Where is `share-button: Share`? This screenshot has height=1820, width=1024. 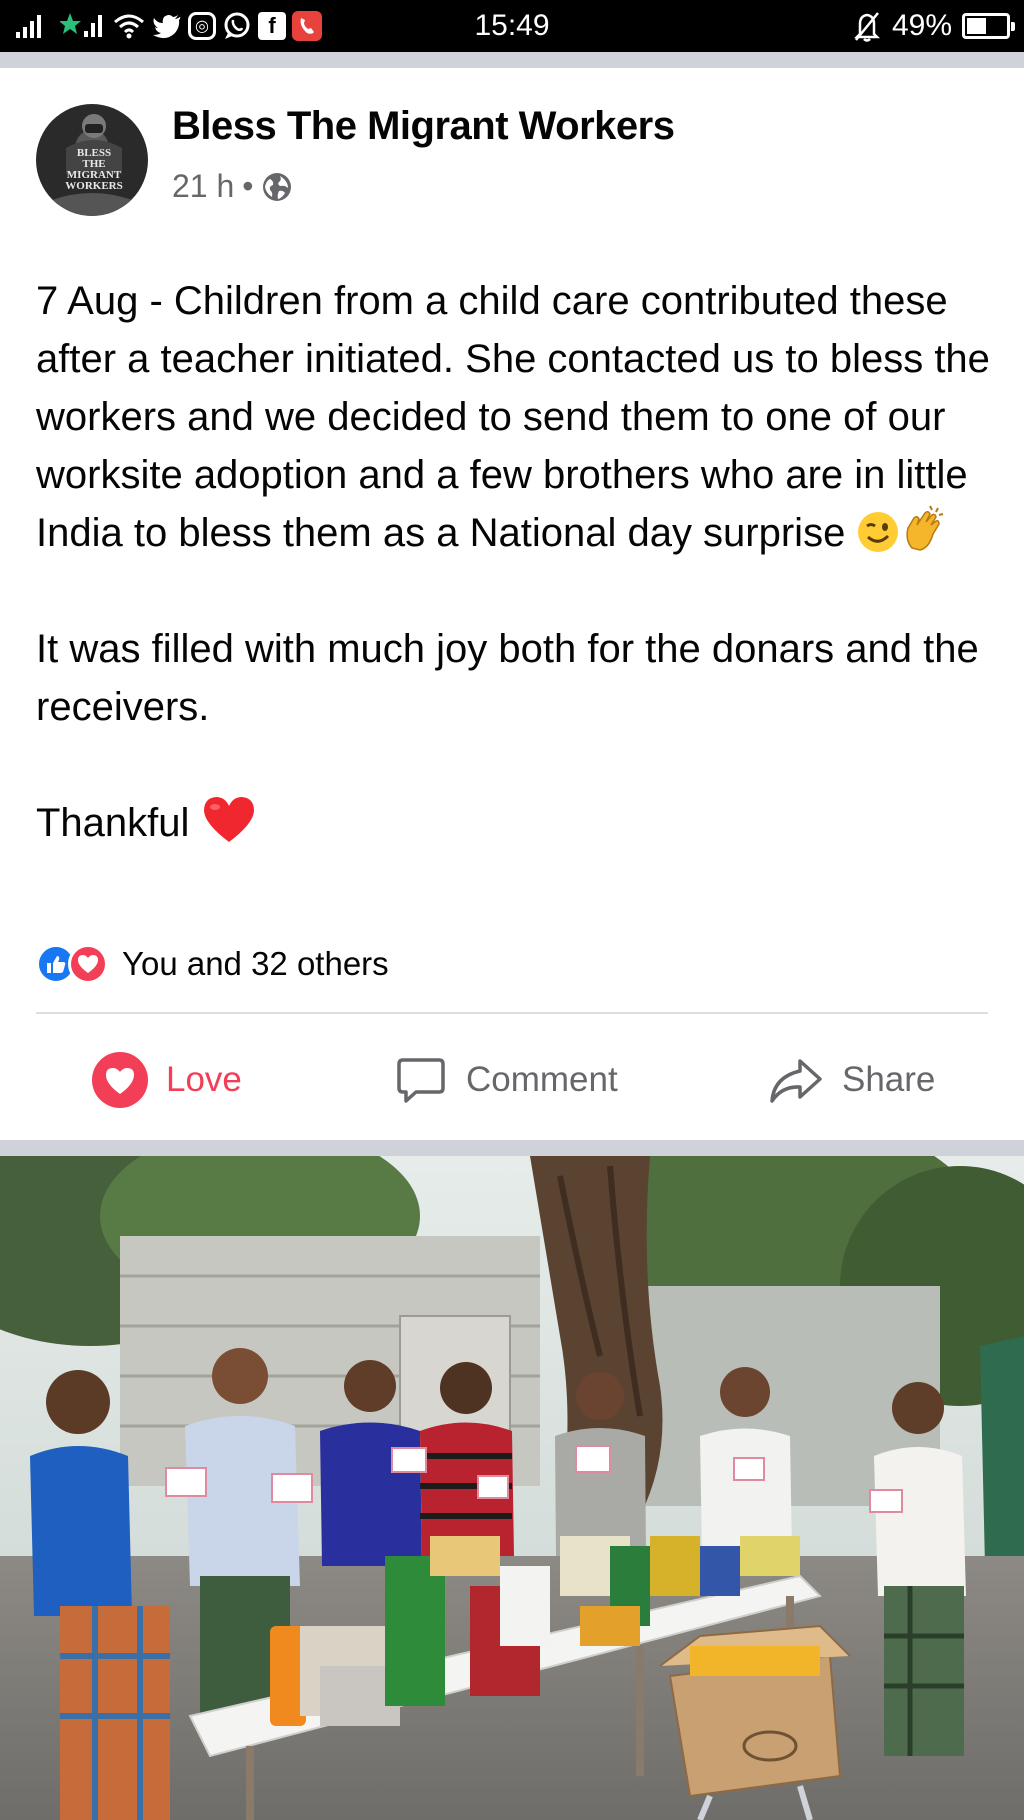
share-button: Share is located at coordinates (851, 1080).